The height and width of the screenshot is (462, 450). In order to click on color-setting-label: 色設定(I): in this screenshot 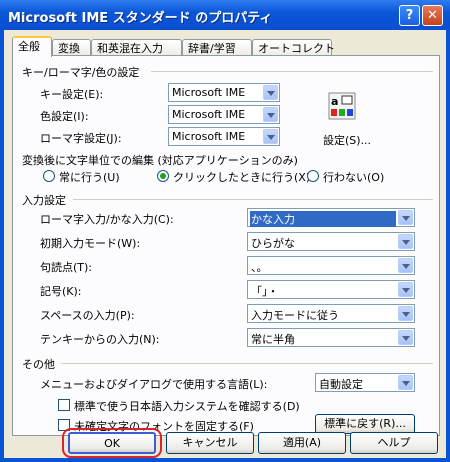, I will do `click(64, 116)`.